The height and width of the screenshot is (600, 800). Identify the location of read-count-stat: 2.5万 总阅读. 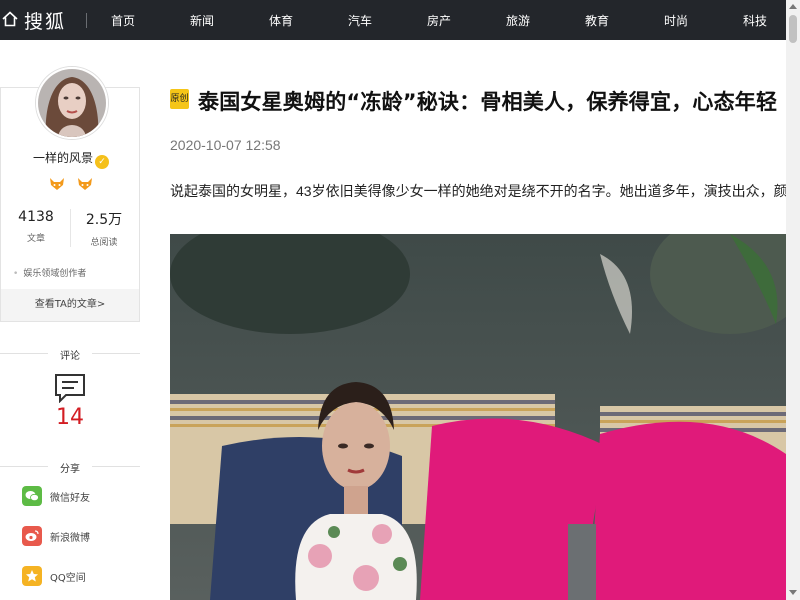
(104, 228).